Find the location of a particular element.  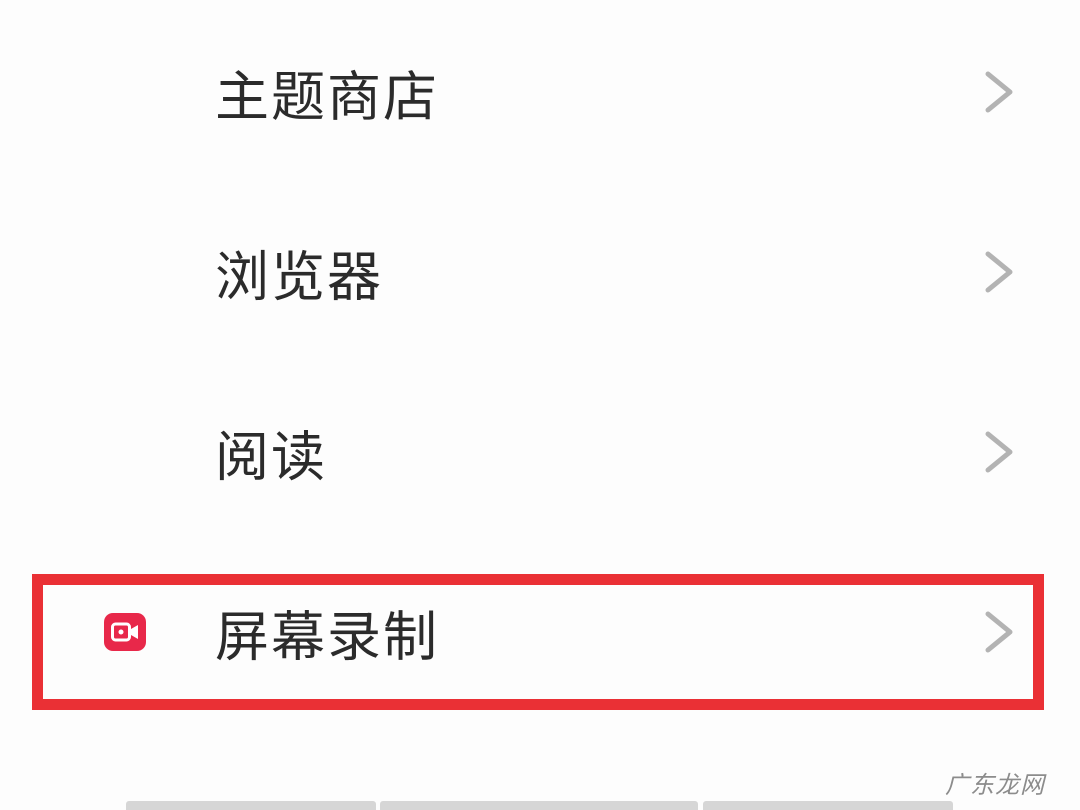

settings-item-browser: 浏览器 is located at coordinates (540, 272).